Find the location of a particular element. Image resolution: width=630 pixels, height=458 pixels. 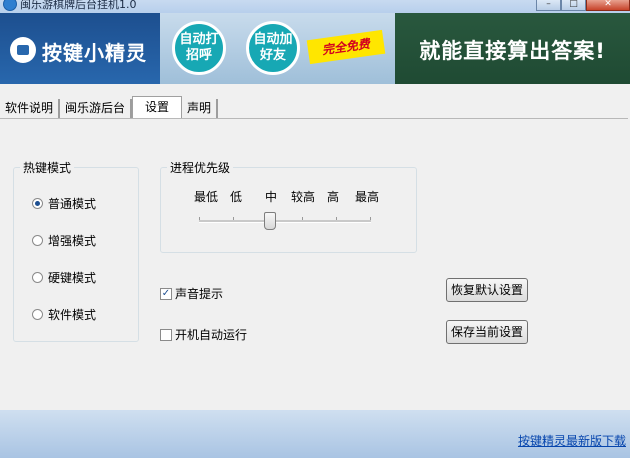

footer: 按键精灵最新版下载 is located at coordinates (315, 434).